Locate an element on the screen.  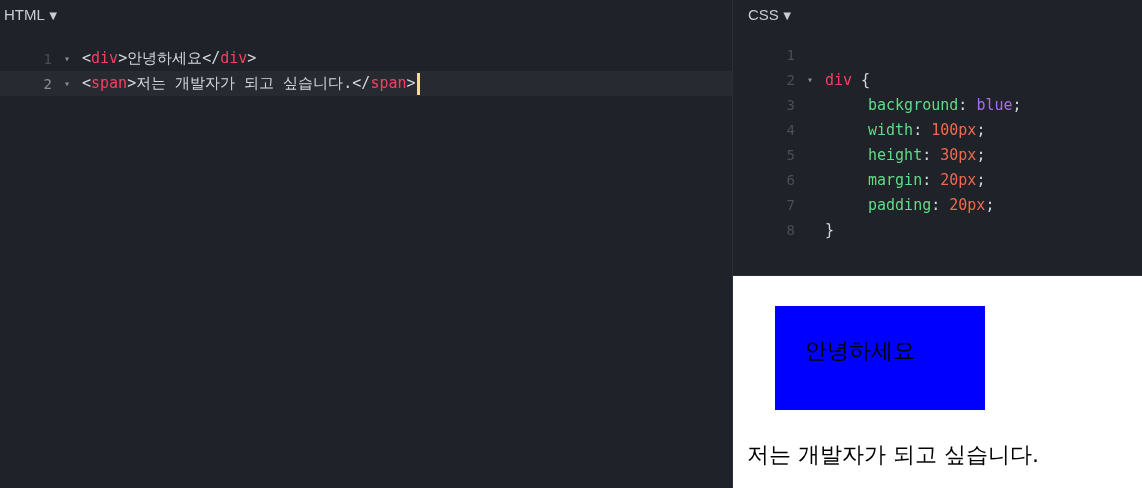
preview-div-text: 안녕하세요 is located at coordinates (860, 350).